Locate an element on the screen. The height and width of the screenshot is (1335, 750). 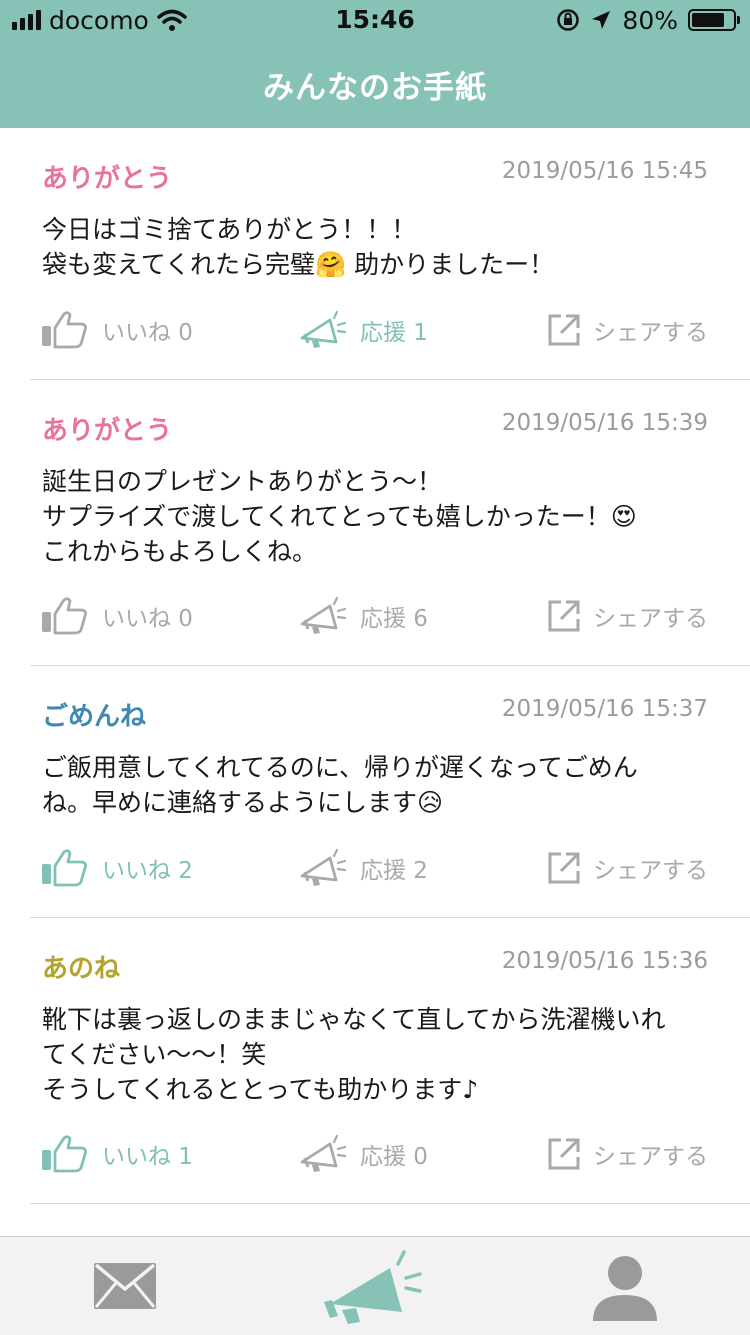
letter-datetime: 2019/05/16 15:37 is located at coordinates (604, 709).